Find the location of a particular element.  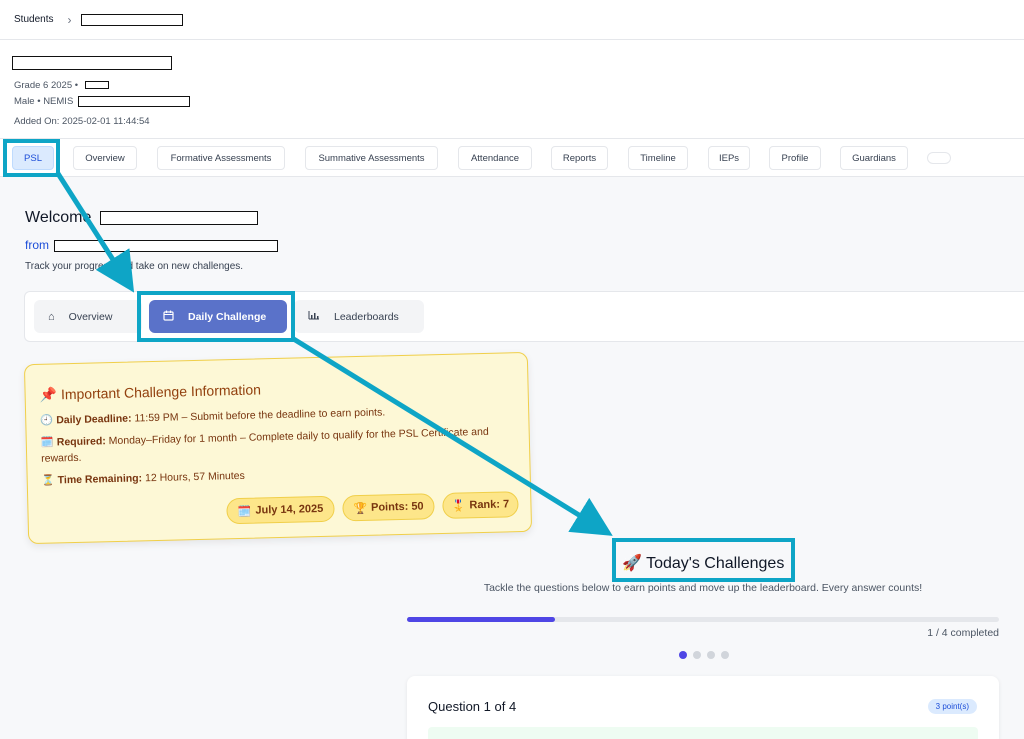

highlight-todays-challenges is located at coordinates (703, 560).